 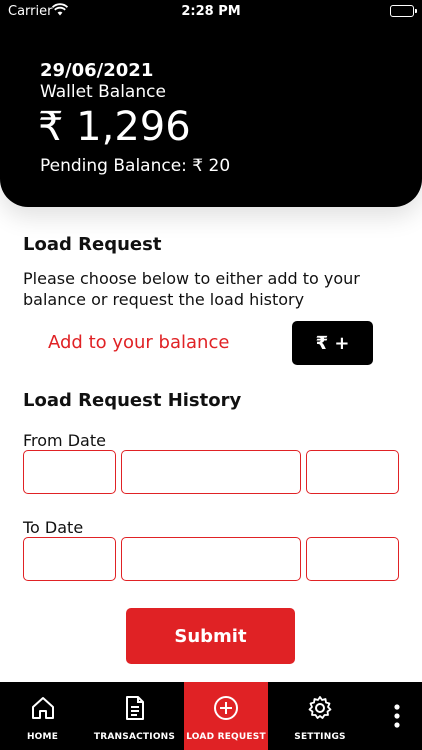 I want to click on bottom-nav: HOME TRANSACTIONS LOAD REQUEST SETTINGS, so click(x=211, y=716).